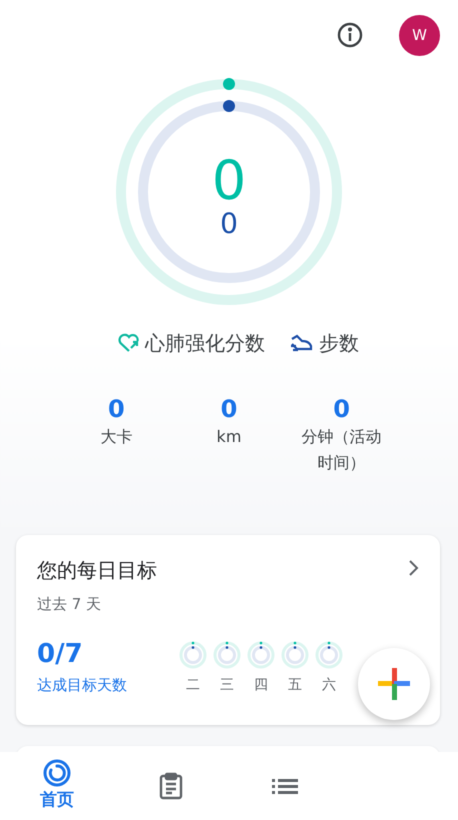 This screenshot has width=458, height=820. I want to click on ring-icon, so click(57, 773).